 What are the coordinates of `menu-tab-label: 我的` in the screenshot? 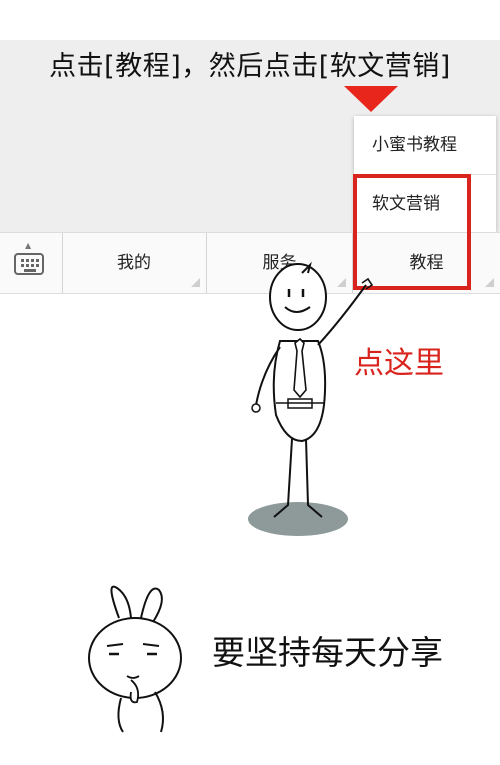 It's located at (134, 263).